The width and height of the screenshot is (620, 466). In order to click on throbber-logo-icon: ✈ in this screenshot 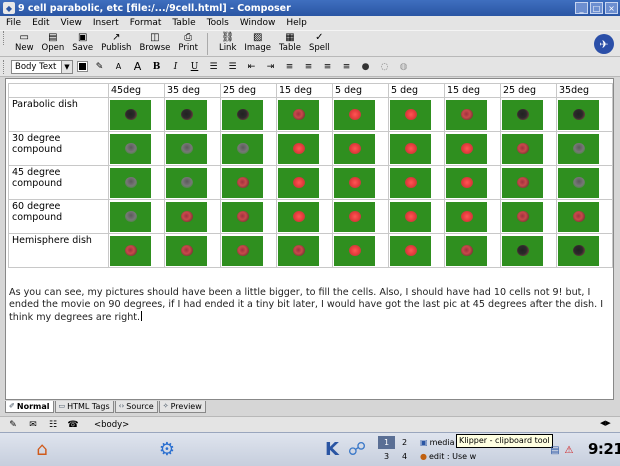, I will do `click(604, 44)`.